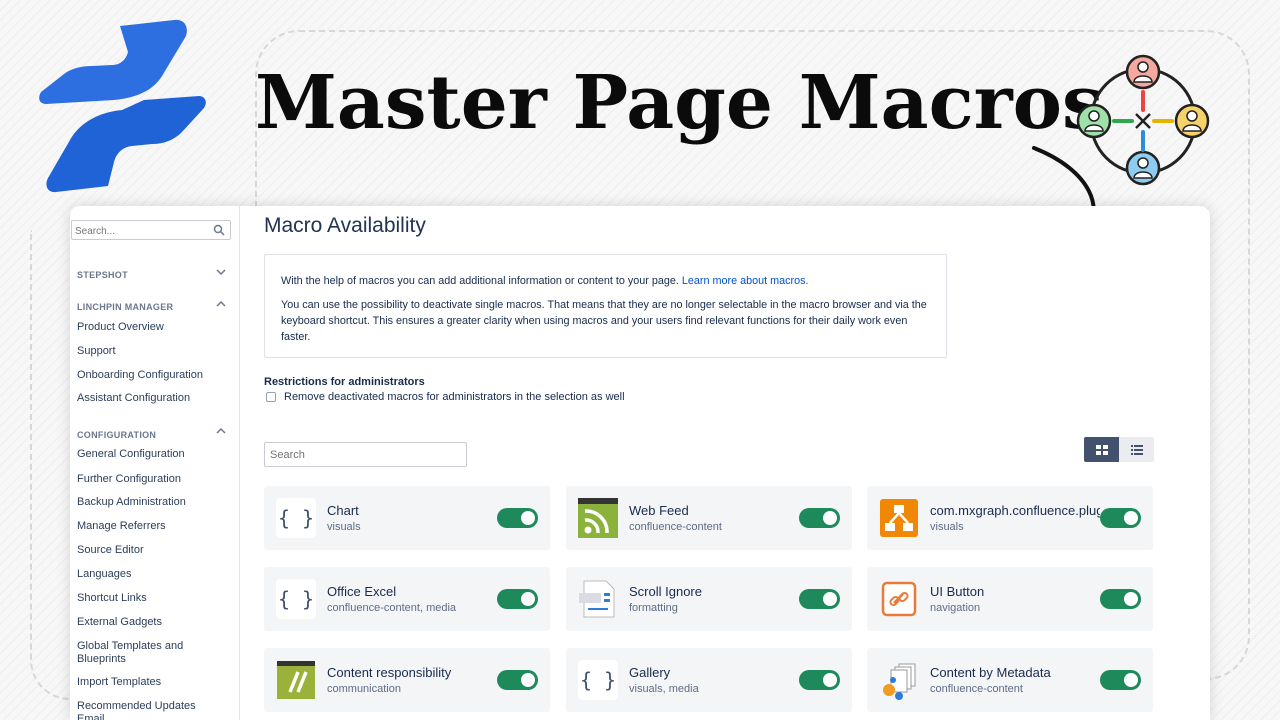 The height and width of the screenshot is (720, 1280). Describe the element at coordinates (650, 672) in the screenshot. I see `macro-name: Gallery` at that location.